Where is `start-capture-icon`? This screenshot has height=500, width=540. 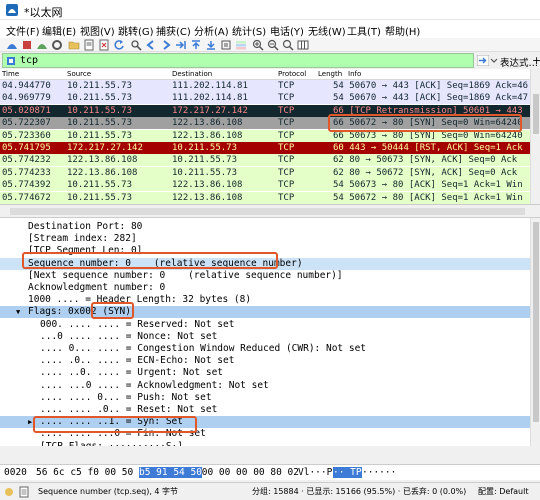
start-capture-icon is located at coordinates (12, 45).